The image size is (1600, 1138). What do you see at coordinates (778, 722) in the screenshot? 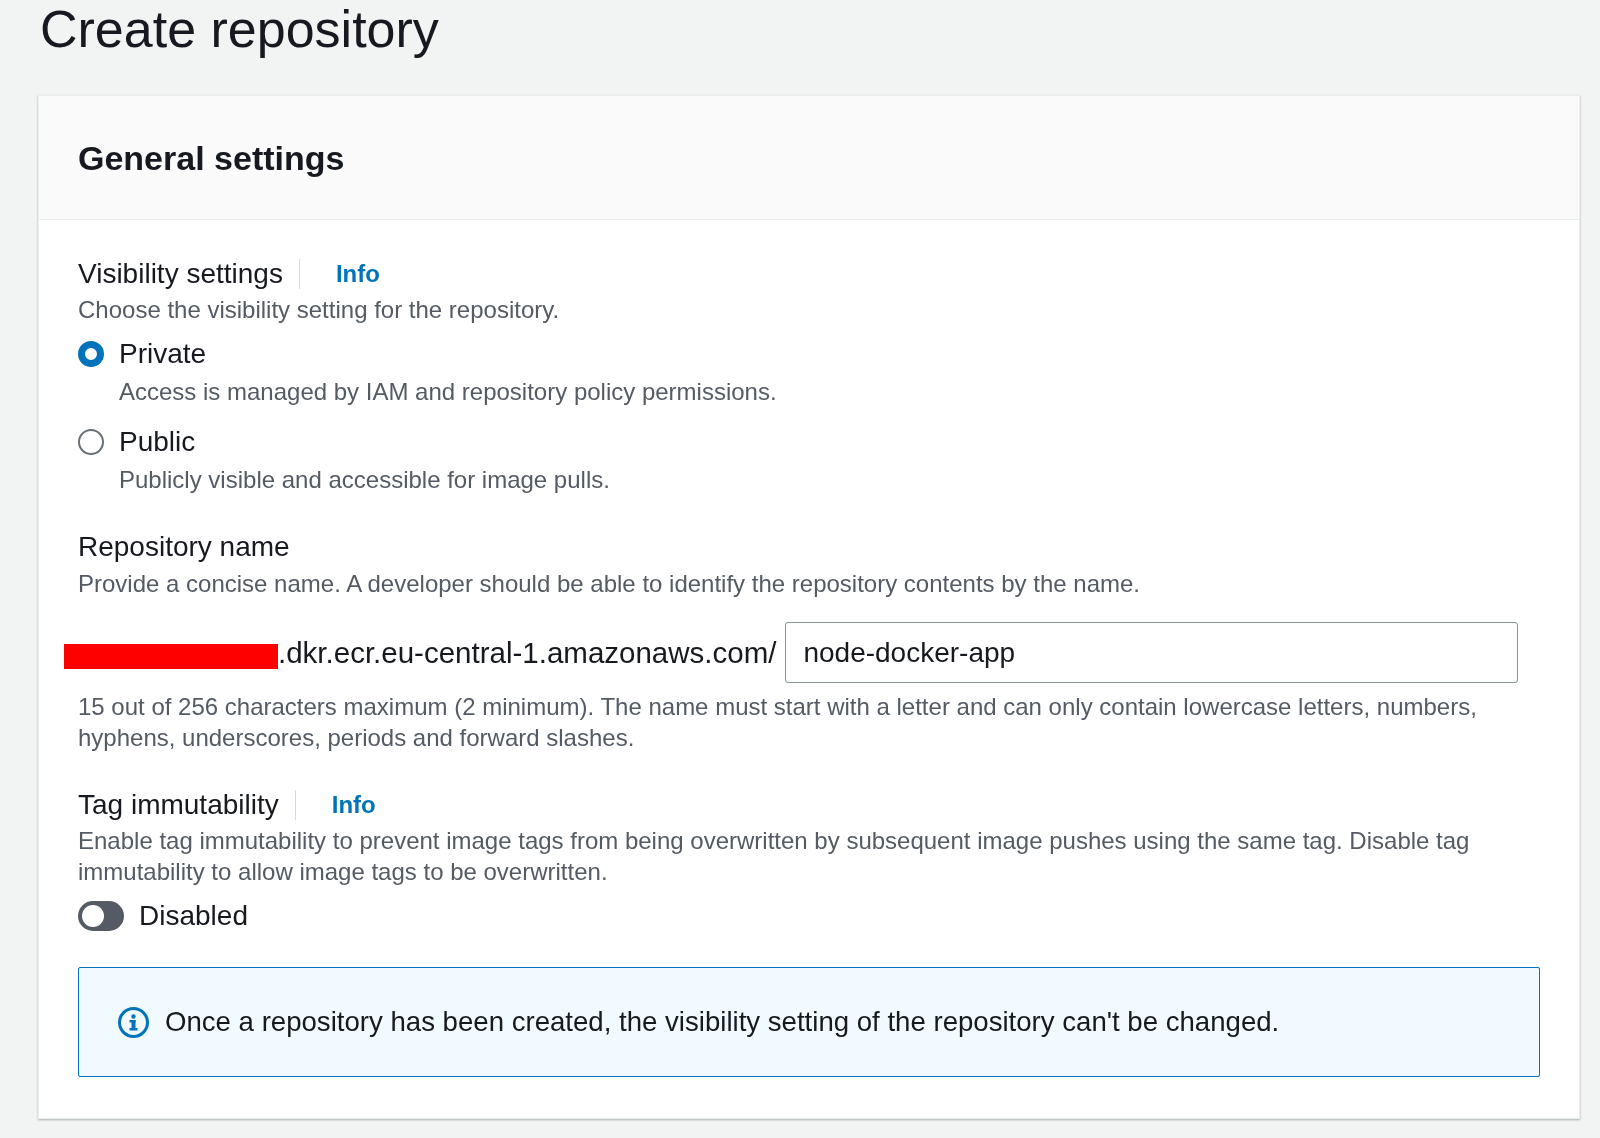
I see `constraint-text: 15 out of 256 characters maximum (2 minimum). The name must start with a letter and can only contain lowercase letters, numbers, hyphens, underscores, periods and forward slashes.` at bounding box center [778, 722].